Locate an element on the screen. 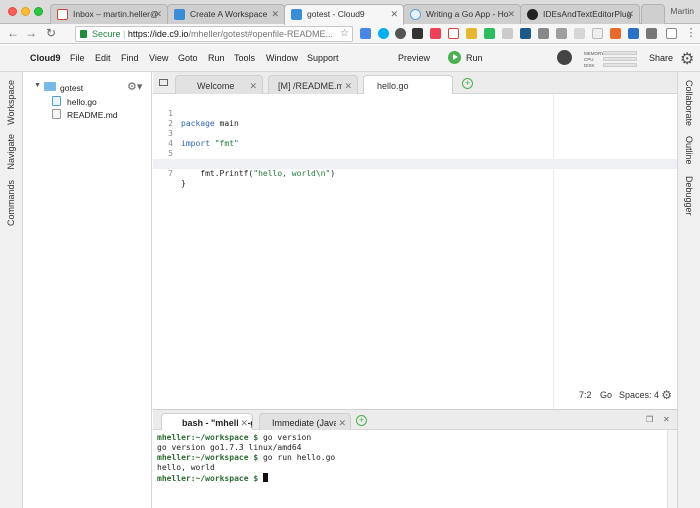 This screenshot has height=508, width=700. cast-icon is located at coordinates (671, 33).